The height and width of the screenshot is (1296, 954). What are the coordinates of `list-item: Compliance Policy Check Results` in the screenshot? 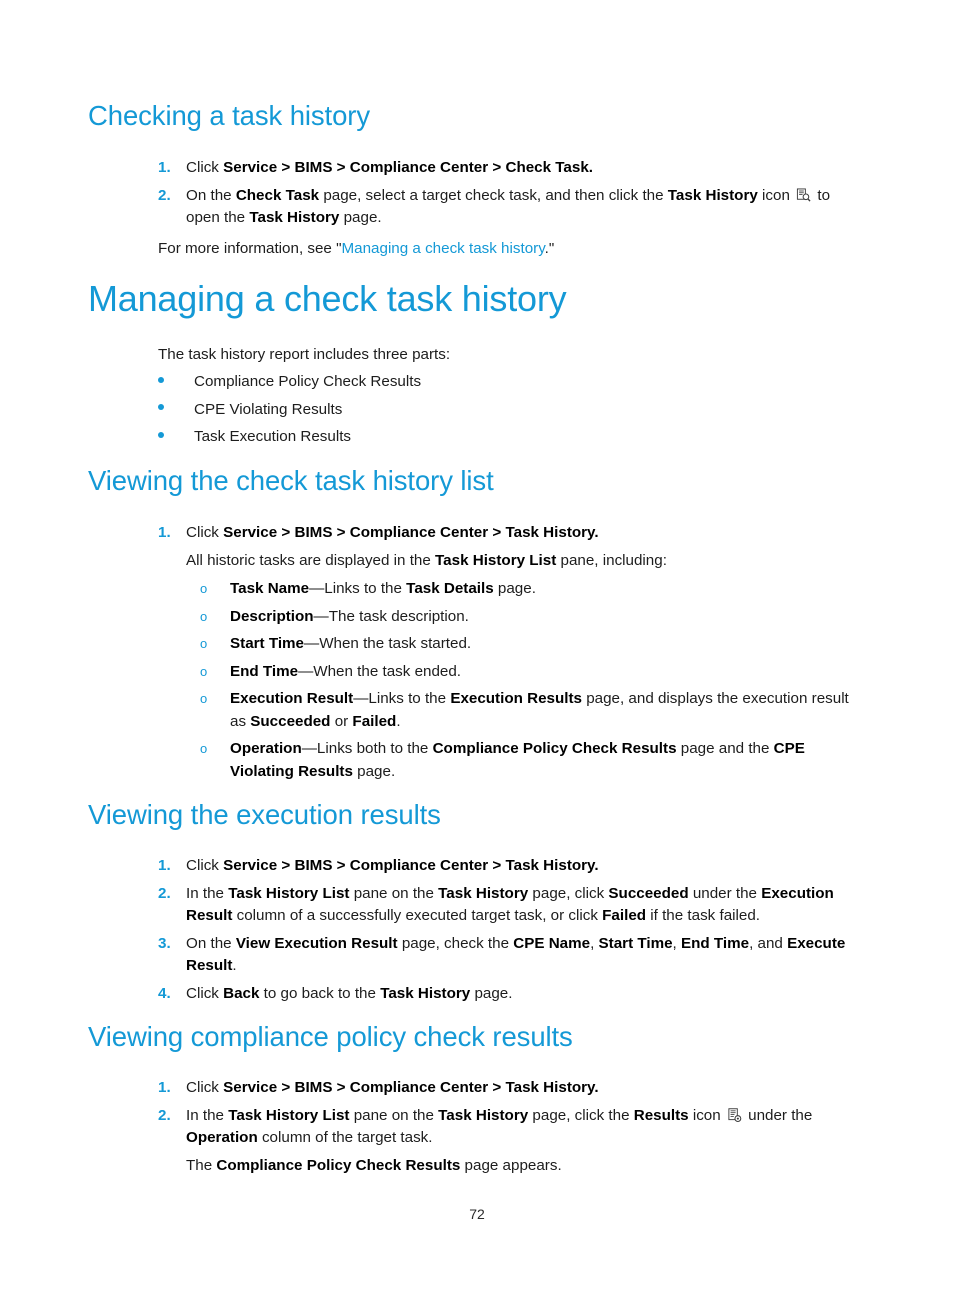 It's located at (513, 382).